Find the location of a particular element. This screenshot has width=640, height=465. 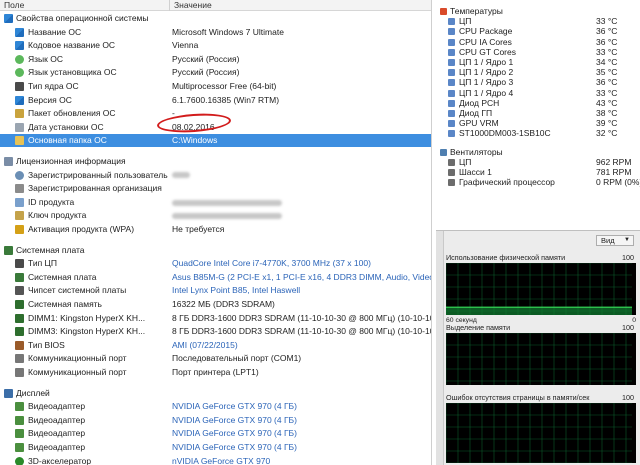

cpu-icon is located at coordinates (19, 86).